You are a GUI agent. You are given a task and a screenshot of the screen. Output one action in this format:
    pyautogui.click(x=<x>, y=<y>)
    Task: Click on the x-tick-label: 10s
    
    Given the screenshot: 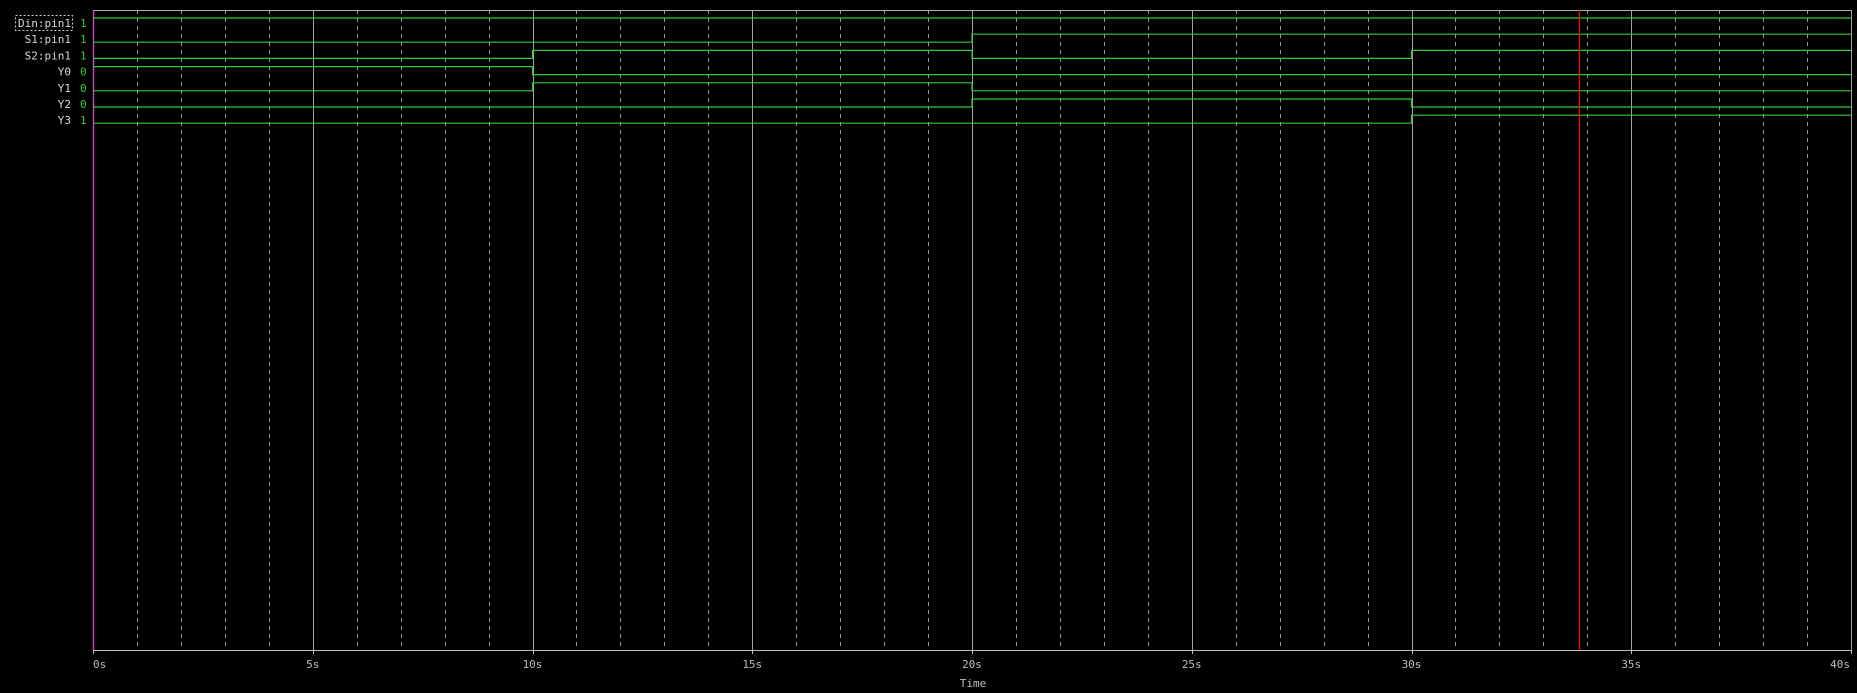 What is the action you would take?
    pyautogui.click(x=533, y=664)
    